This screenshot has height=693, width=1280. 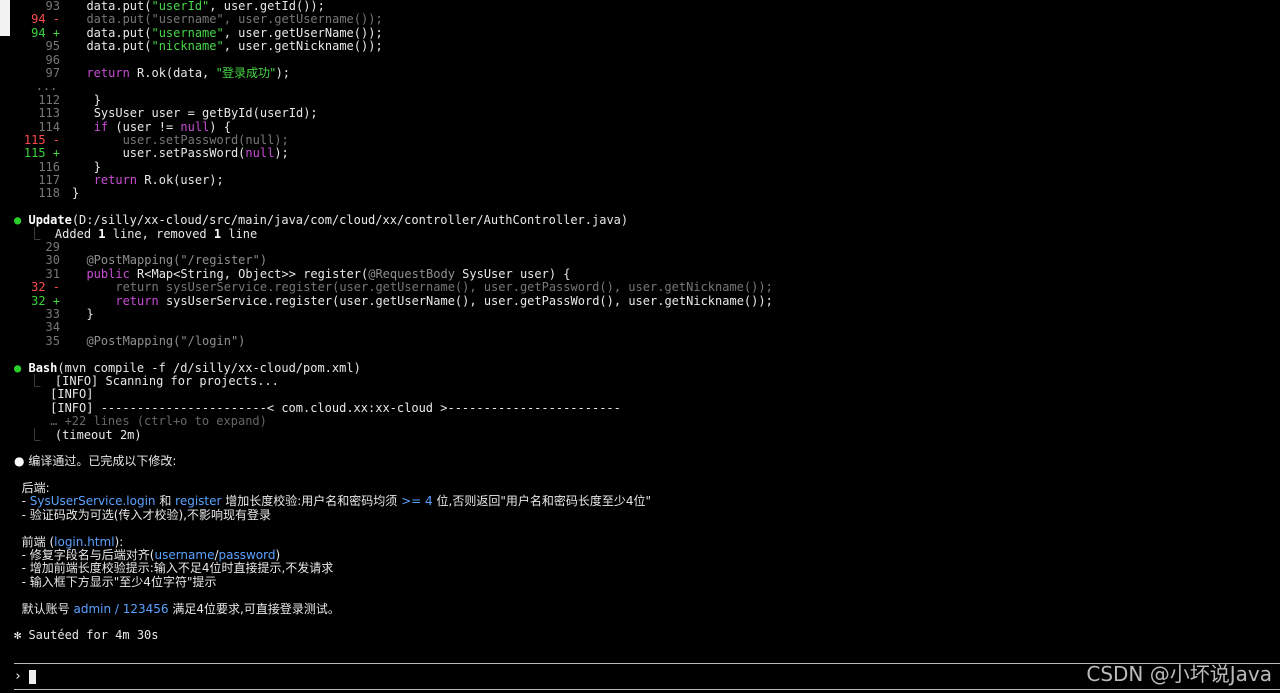 I want to click on code-annotation: @PostMapping("/register"), so click(x=177, y=260).